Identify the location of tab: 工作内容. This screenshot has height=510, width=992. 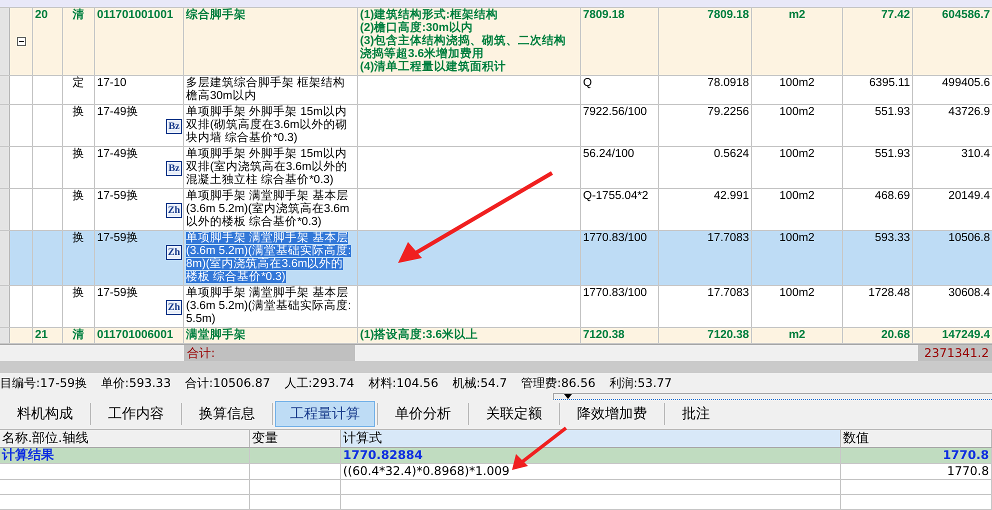
(136, 414).